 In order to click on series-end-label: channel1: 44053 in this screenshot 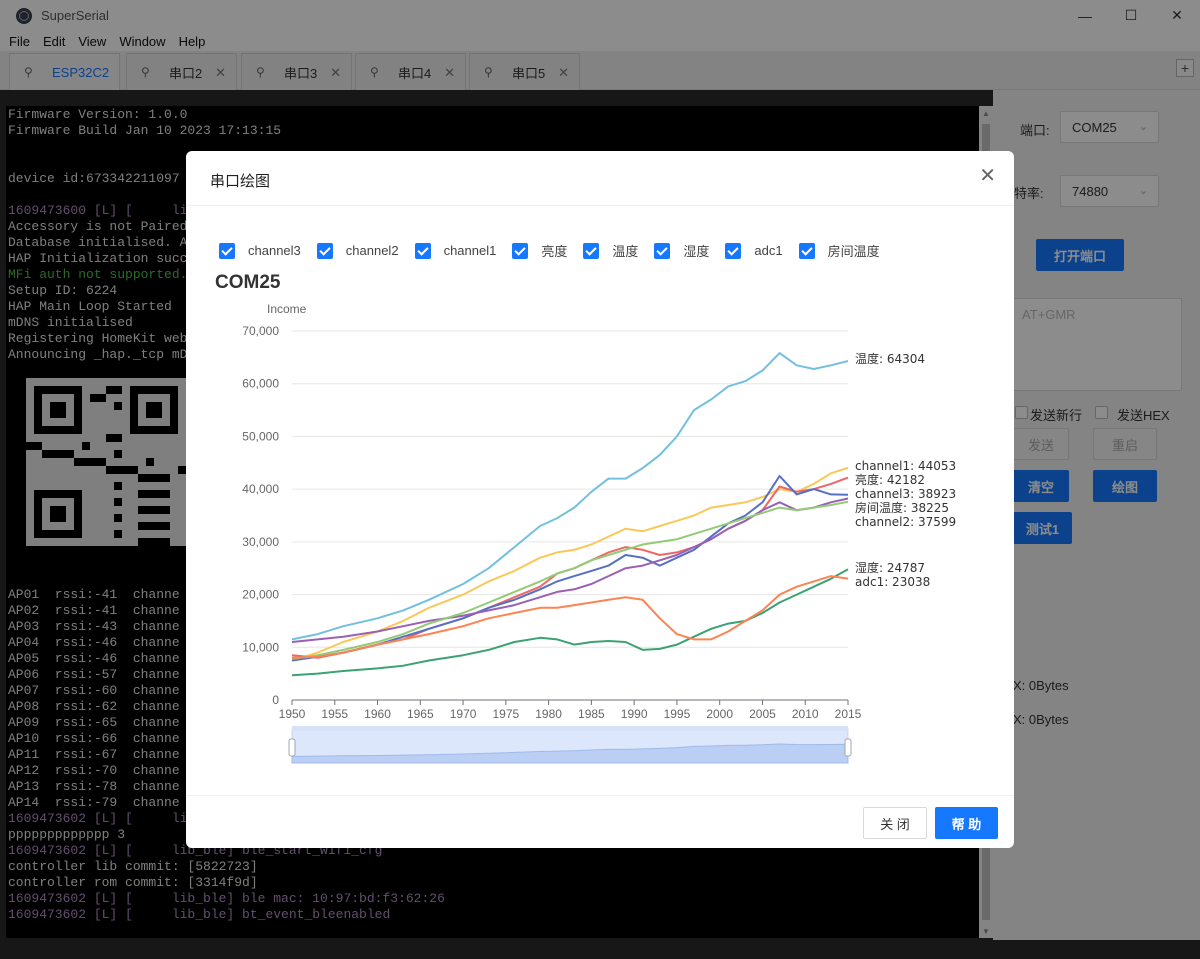, I will do `click(905, 466)`.